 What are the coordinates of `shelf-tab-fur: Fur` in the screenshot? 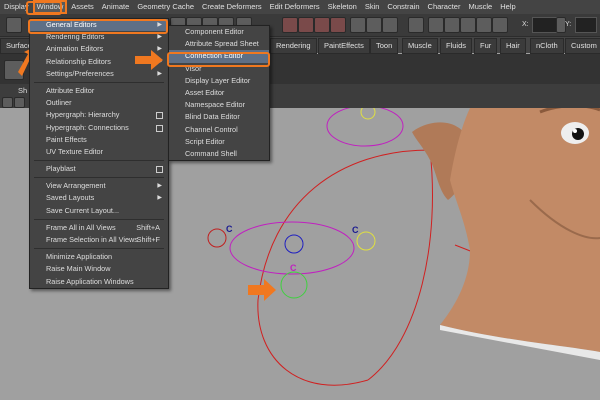 It's located at (486, 46).